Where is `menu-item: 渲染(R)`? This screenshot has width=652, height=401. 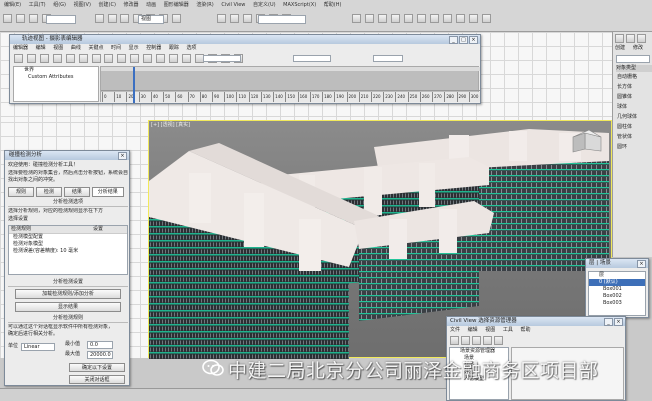 menu-item: 渲染(R) is located at coordinates (204, 5).